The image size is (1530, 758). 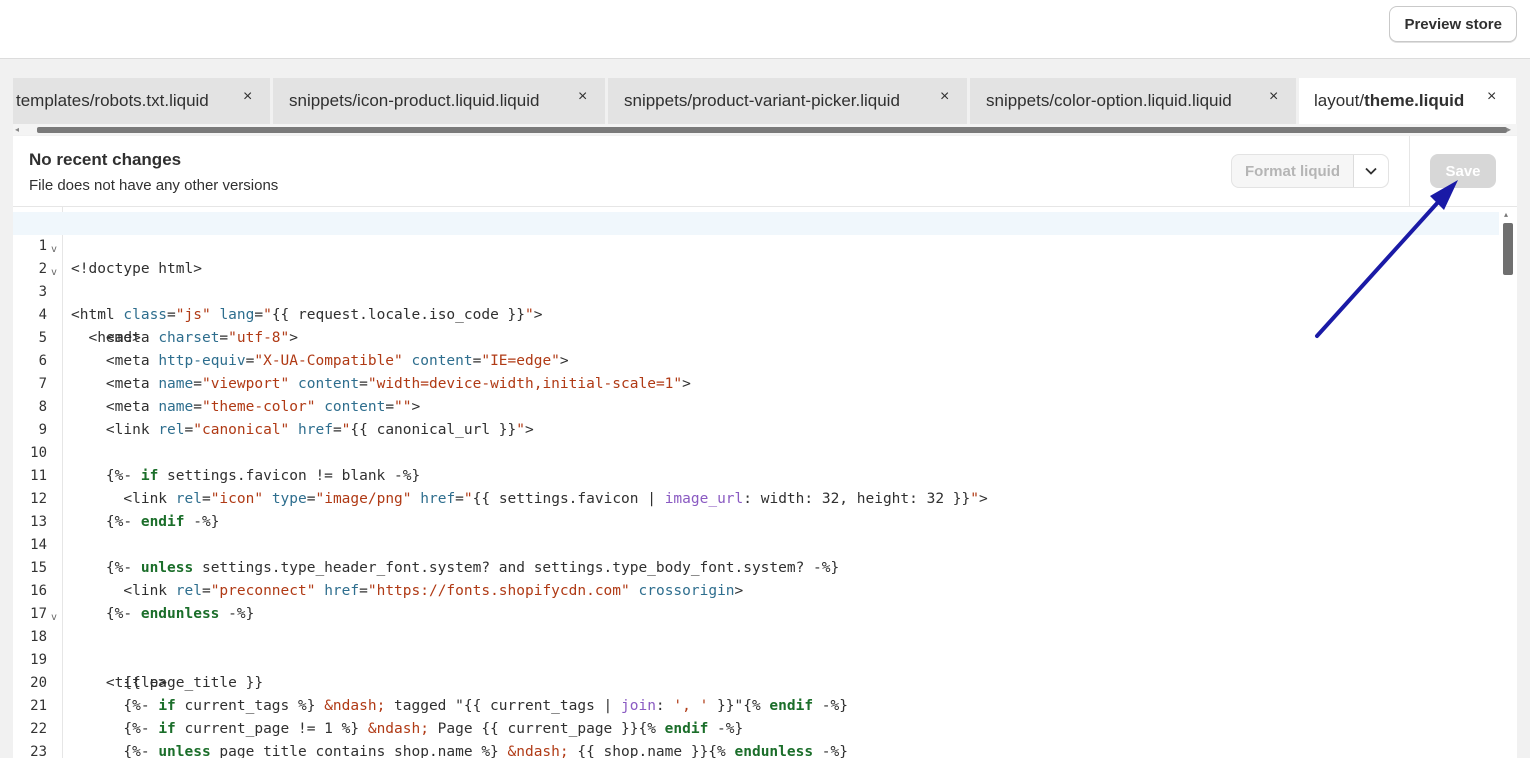 I want to click on tab-label-filename: theme.liquid, so click(x=1414, y=100).